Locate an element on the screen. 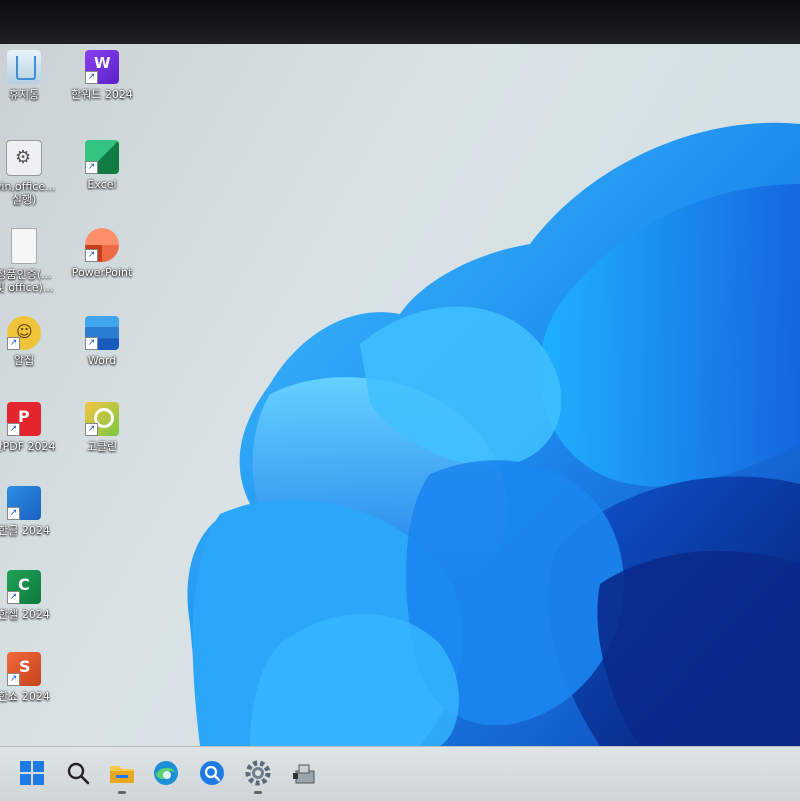  installer-app-button is located at coordinates (304, 773).